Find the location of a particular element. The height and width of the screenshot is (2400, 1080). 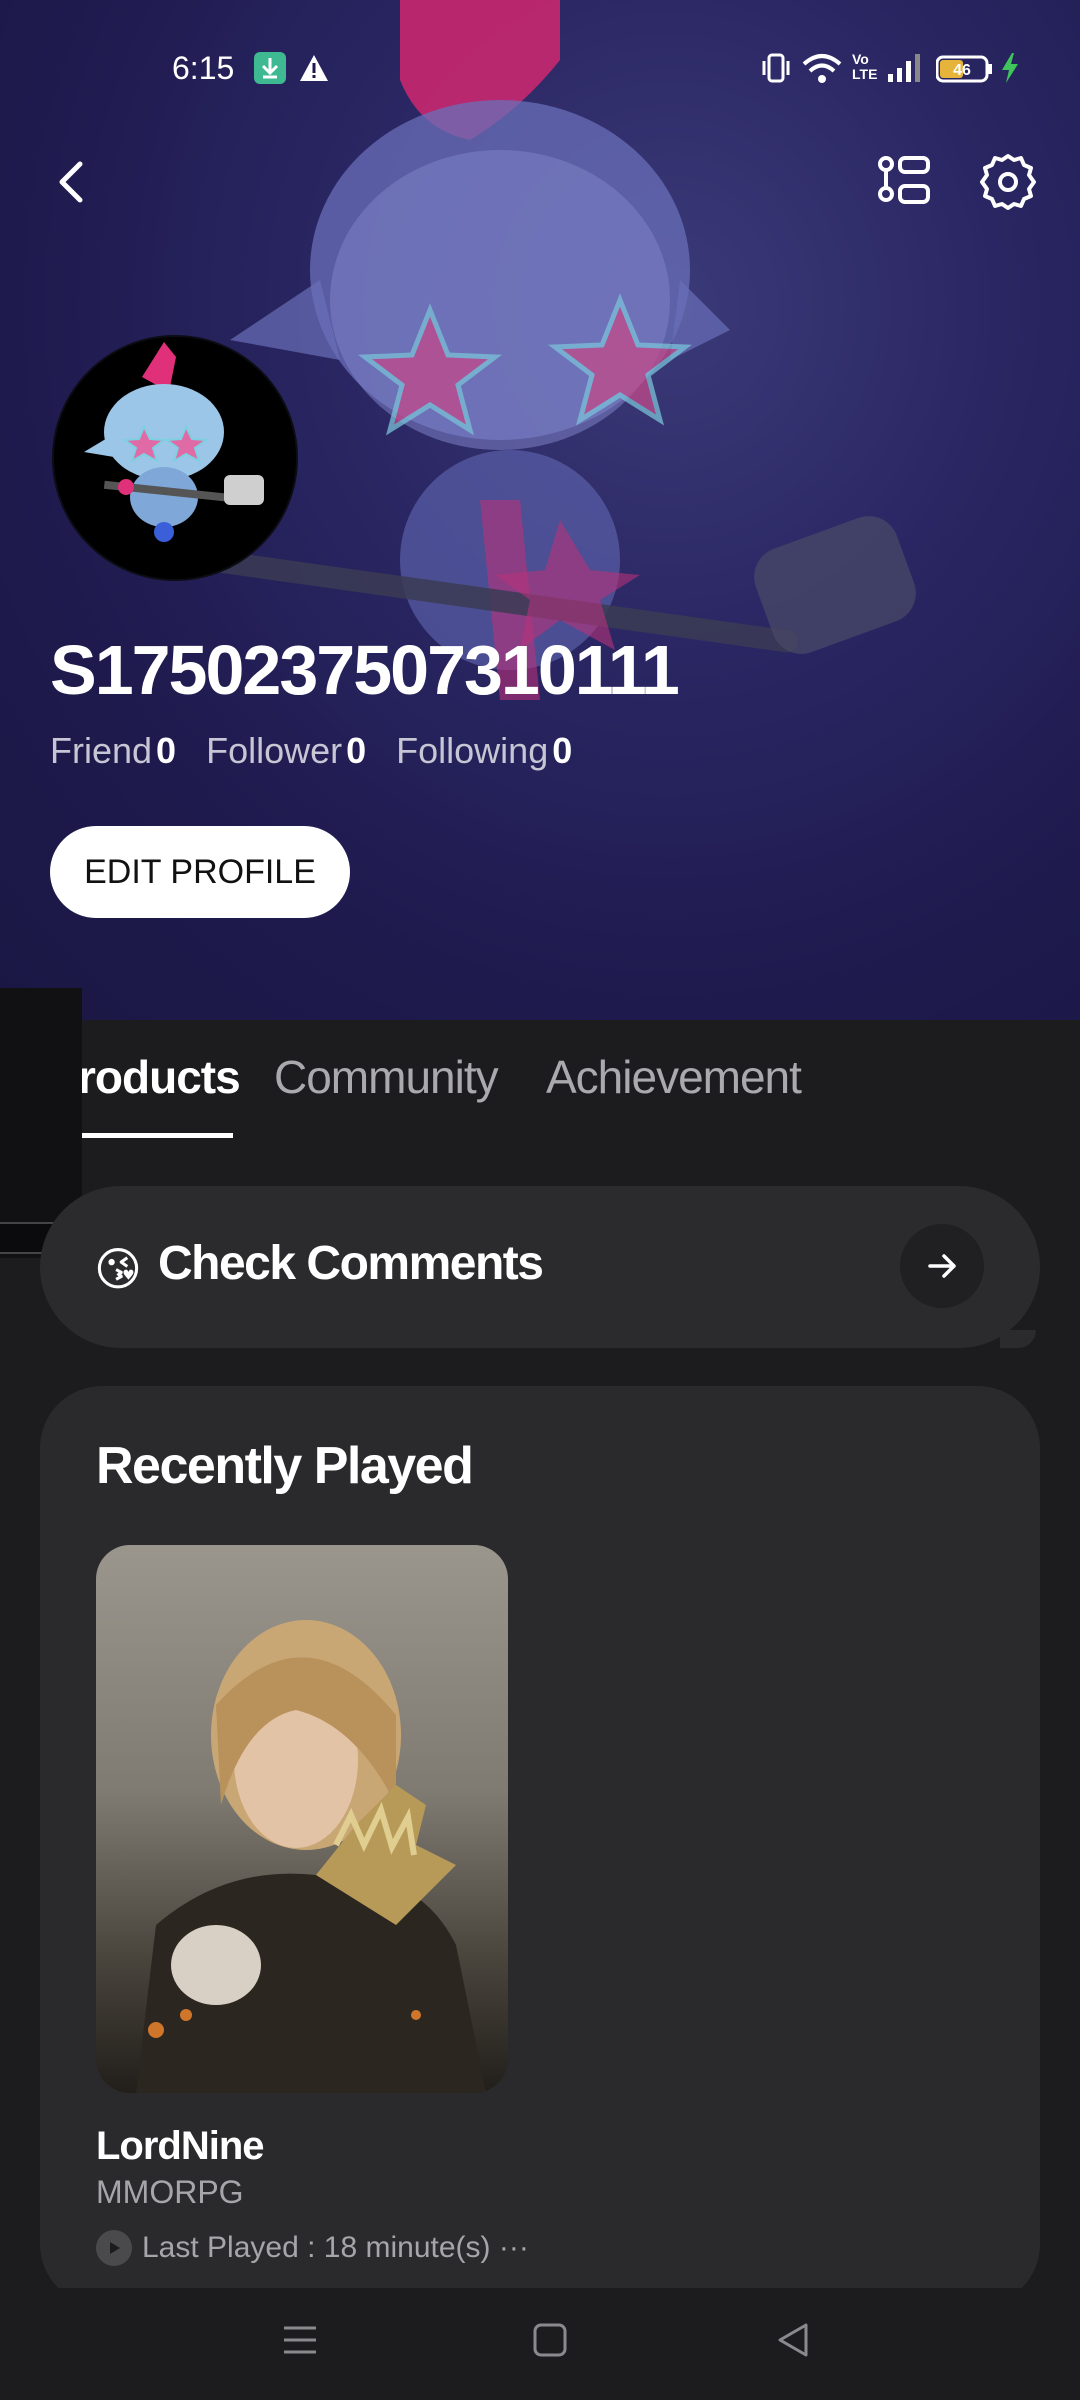

square-home-icon is located at coordinates (550, 2340).